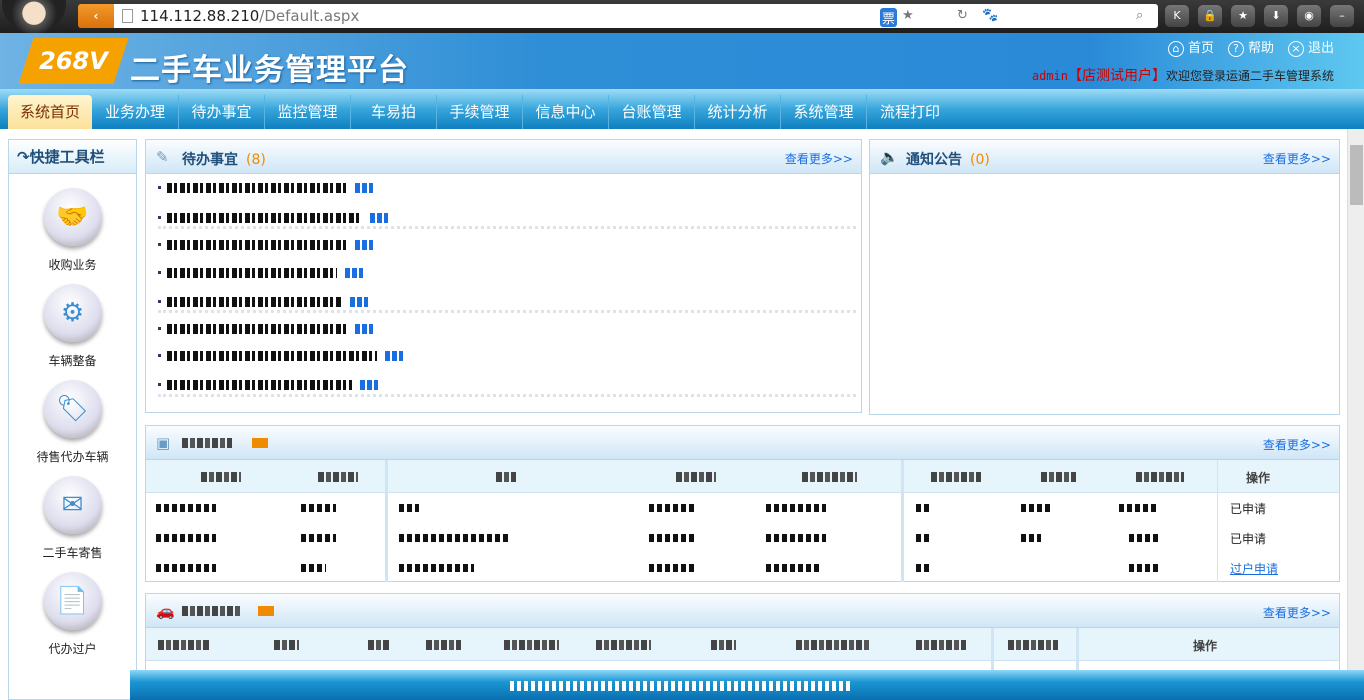  I want to click on wheel-icon: ⚙, so click(72, 313).